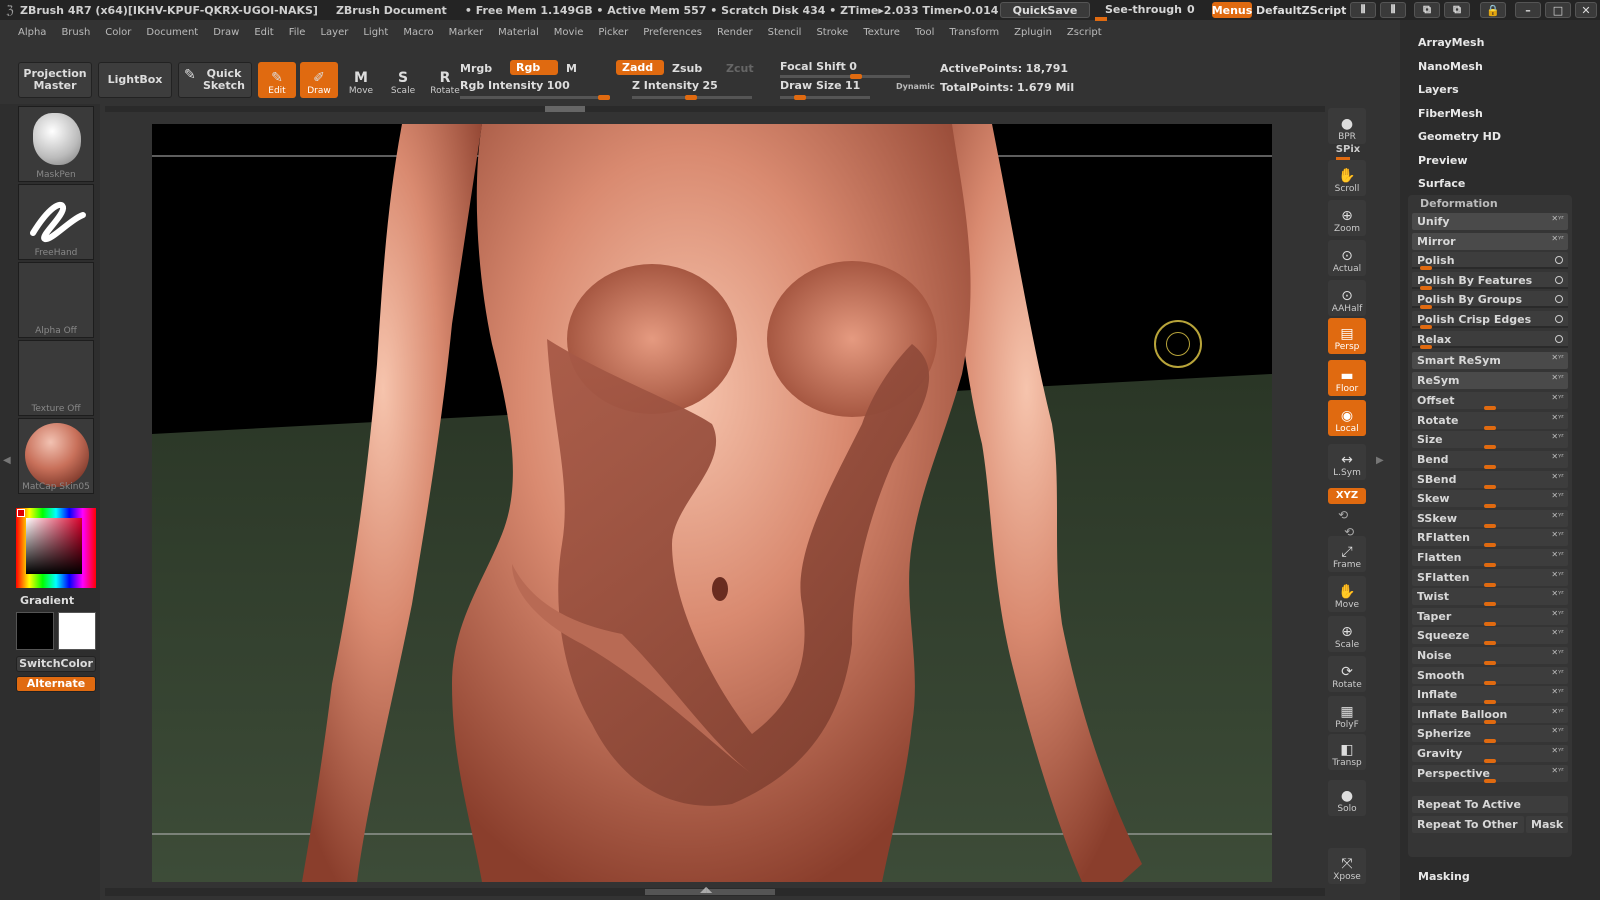  I want to click on deformation-rotate: Rotate ✕ᵞᶻ, so click(1490, 420).